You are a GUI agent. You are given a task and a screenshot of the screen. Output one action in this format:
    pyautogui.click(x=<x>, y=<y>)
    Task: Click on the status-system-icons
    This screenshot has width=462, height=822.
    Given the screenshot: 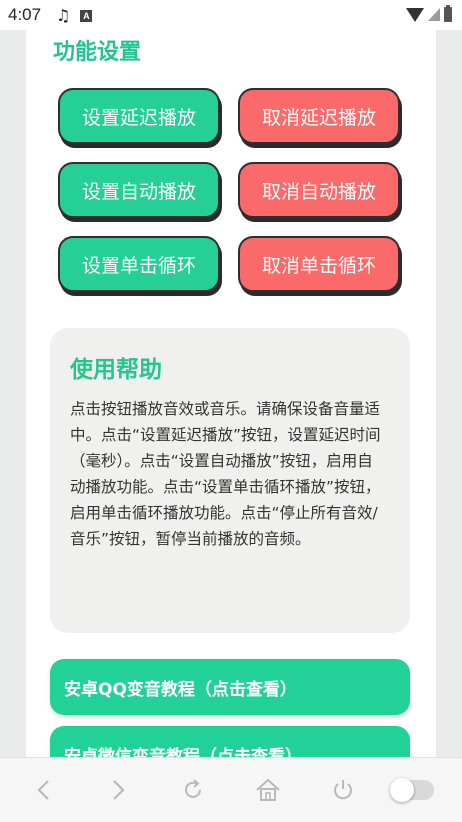 What is the action you would take?
    pyautogui.click(x=429, y=13)
    